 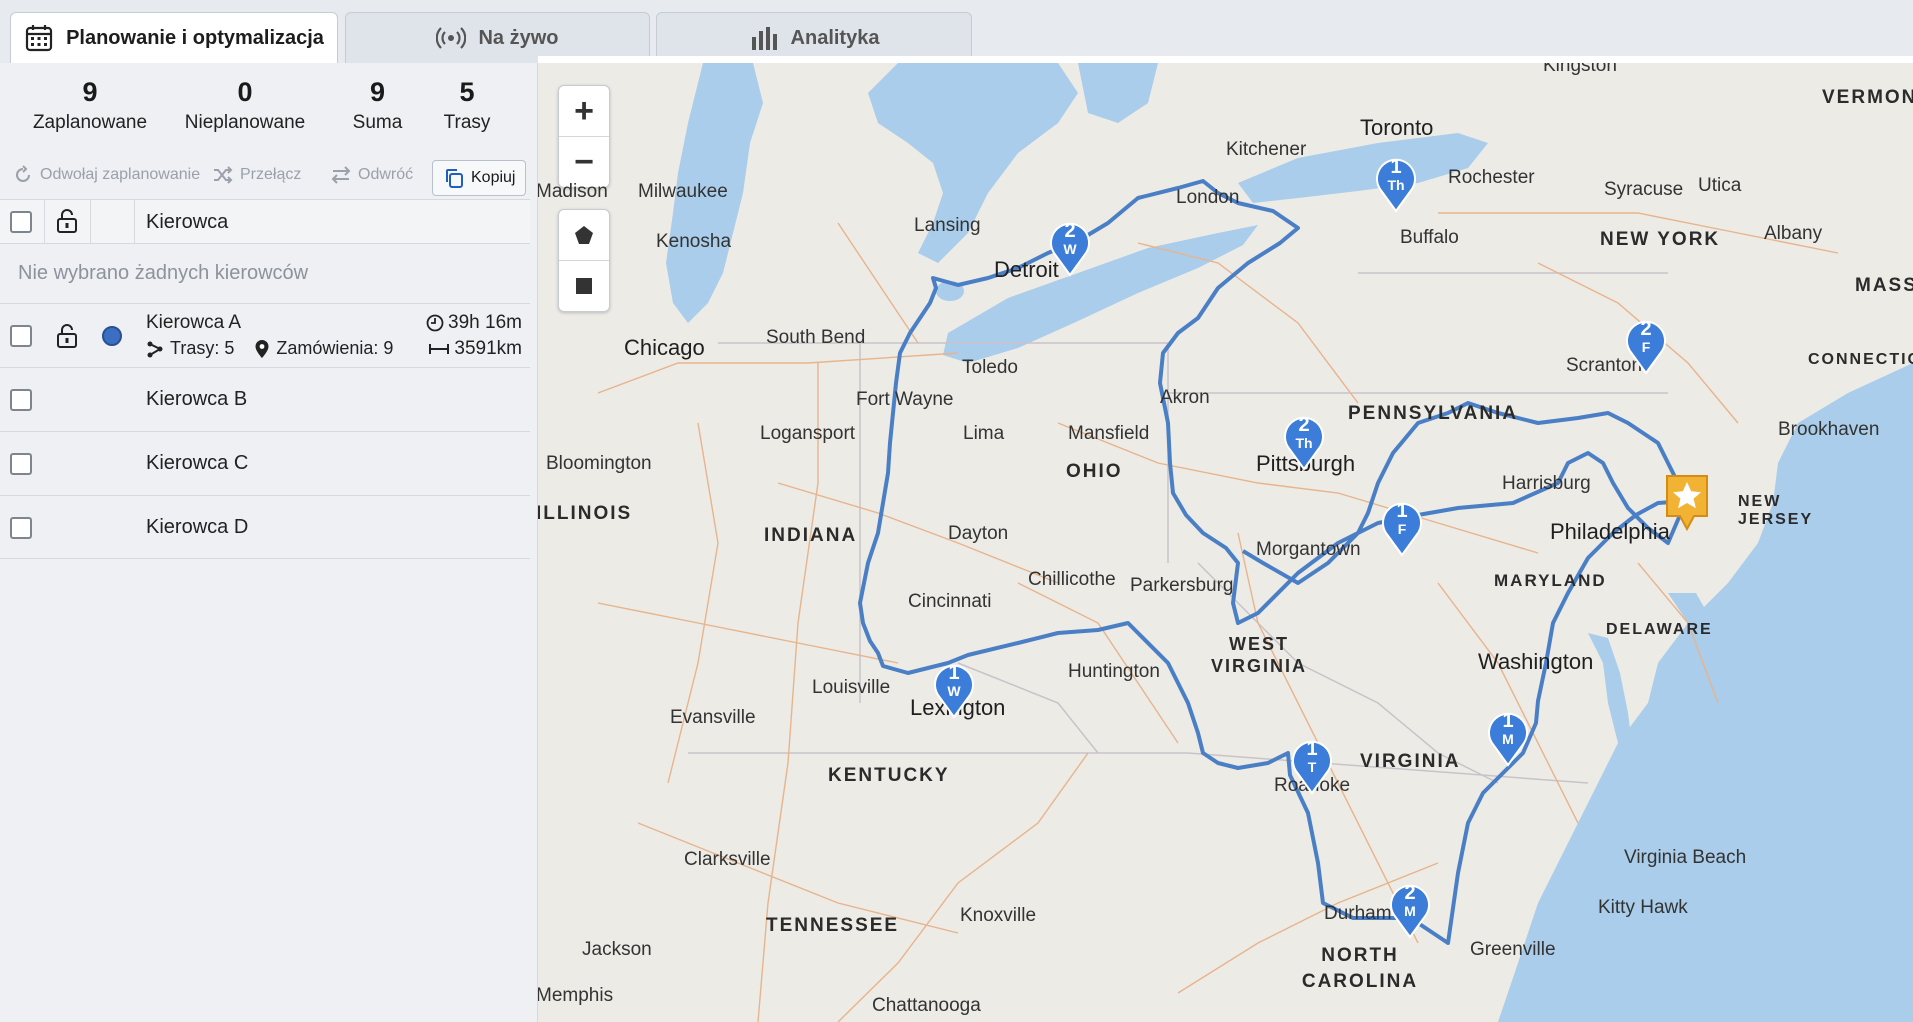 I want to click on driver-row-b: Kierowca B, so click(x=265, y=399).